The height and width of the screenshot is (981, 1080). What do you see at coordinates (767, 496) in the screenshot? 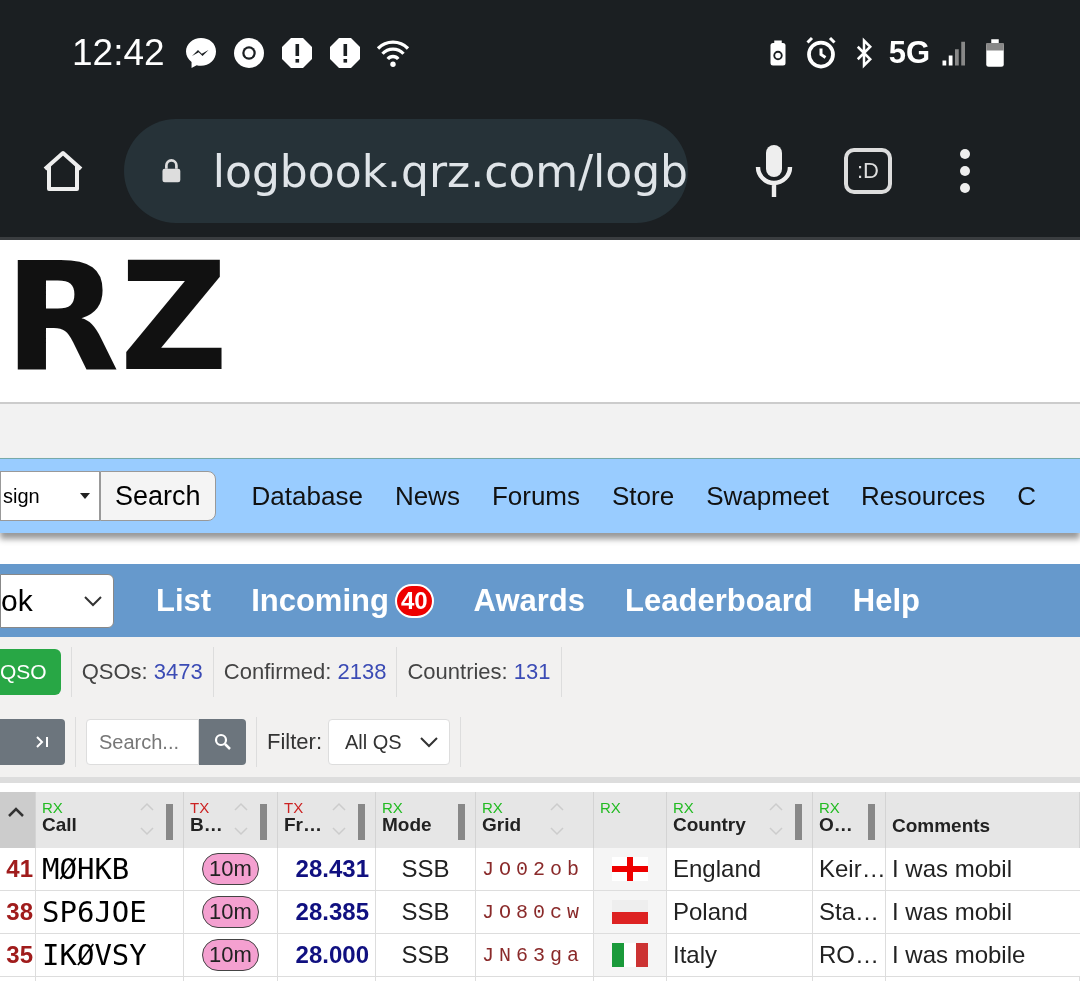
I see `nav-link: Swapmeet` at bounding box center [767, 496].